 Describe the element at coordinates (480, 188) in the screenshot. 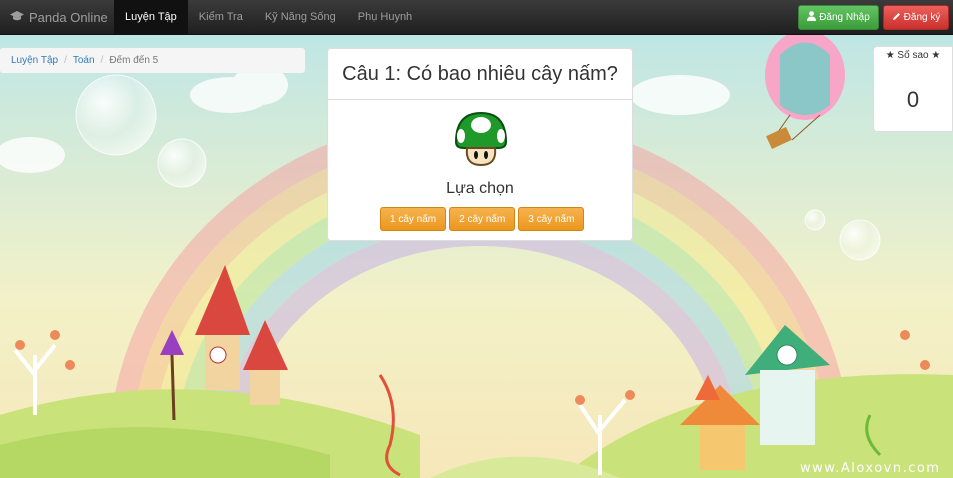

I see `choose-label: Lựa chọn` at that location.